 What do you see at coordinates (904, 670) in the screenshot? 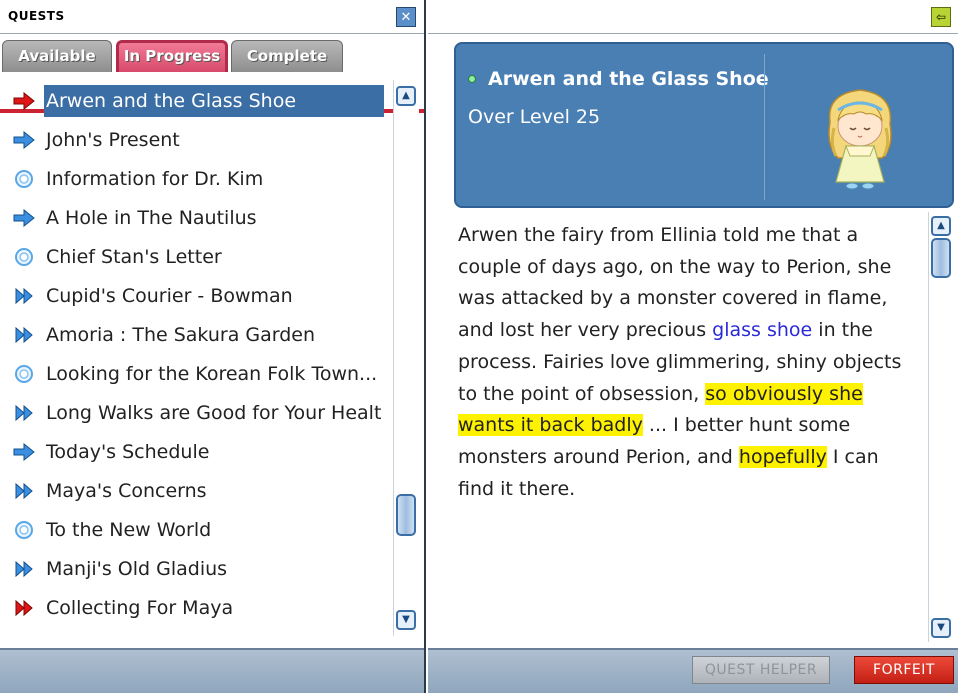
I see `forfeit-button: FORFEIT` at bounding box center [904, 670].